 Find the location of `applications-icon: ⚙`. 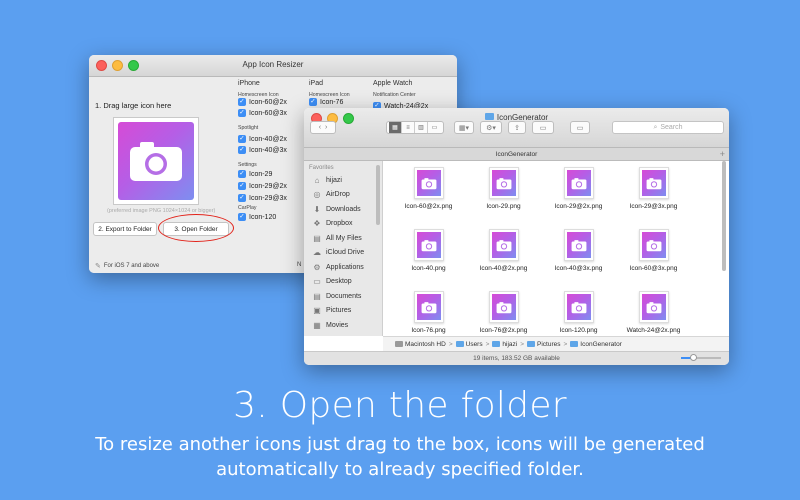

applications-icon: ⚙ is located at coordinates (317, 267).